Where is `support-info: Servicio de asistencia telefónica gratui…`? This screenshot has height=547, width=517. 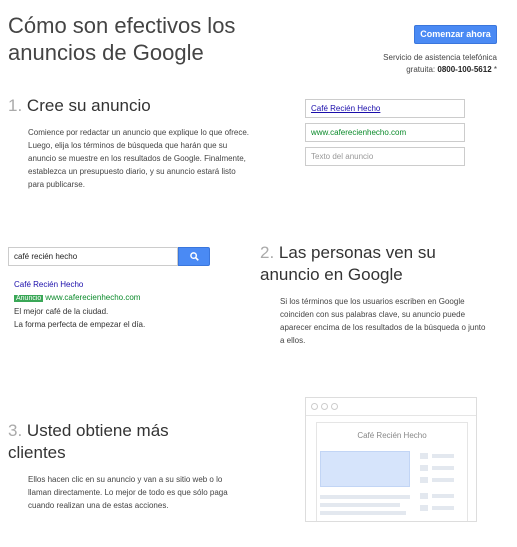
support-info: Servicio de asistencia telefónica gratui… is located at coordinates (440, 64).